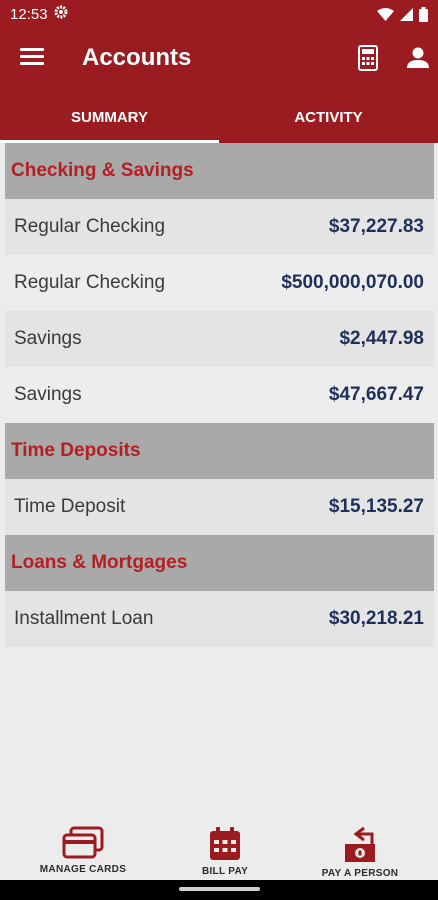 The width and height of the screenshot is (438, 900). I want to click on account-row: Savings $47,667.47, so click(219, 395).